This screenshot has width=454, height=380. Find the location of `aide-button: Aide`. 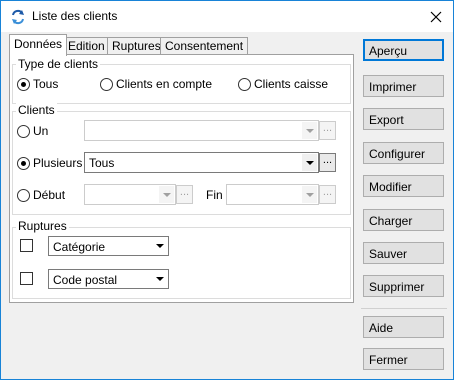

aide-button: Aide is located at coordinates (403, 327).